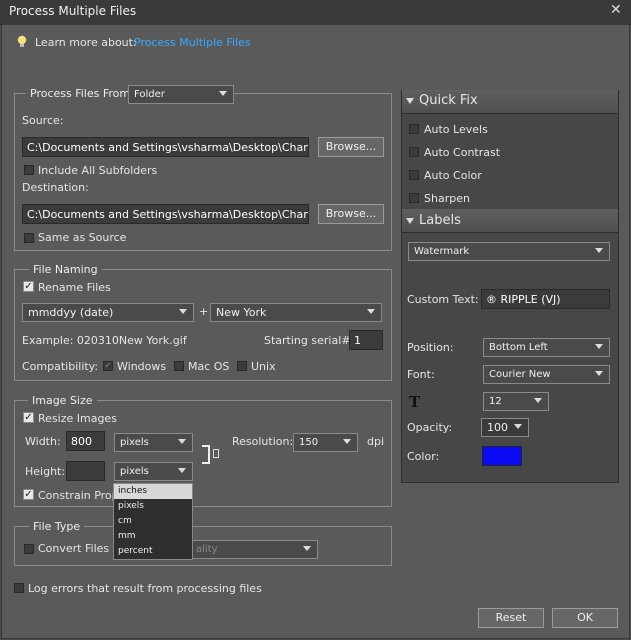  Describe the element at coordinates (325, 442) in the screenshot. I see `resolution-dropdown: 150` at that location.